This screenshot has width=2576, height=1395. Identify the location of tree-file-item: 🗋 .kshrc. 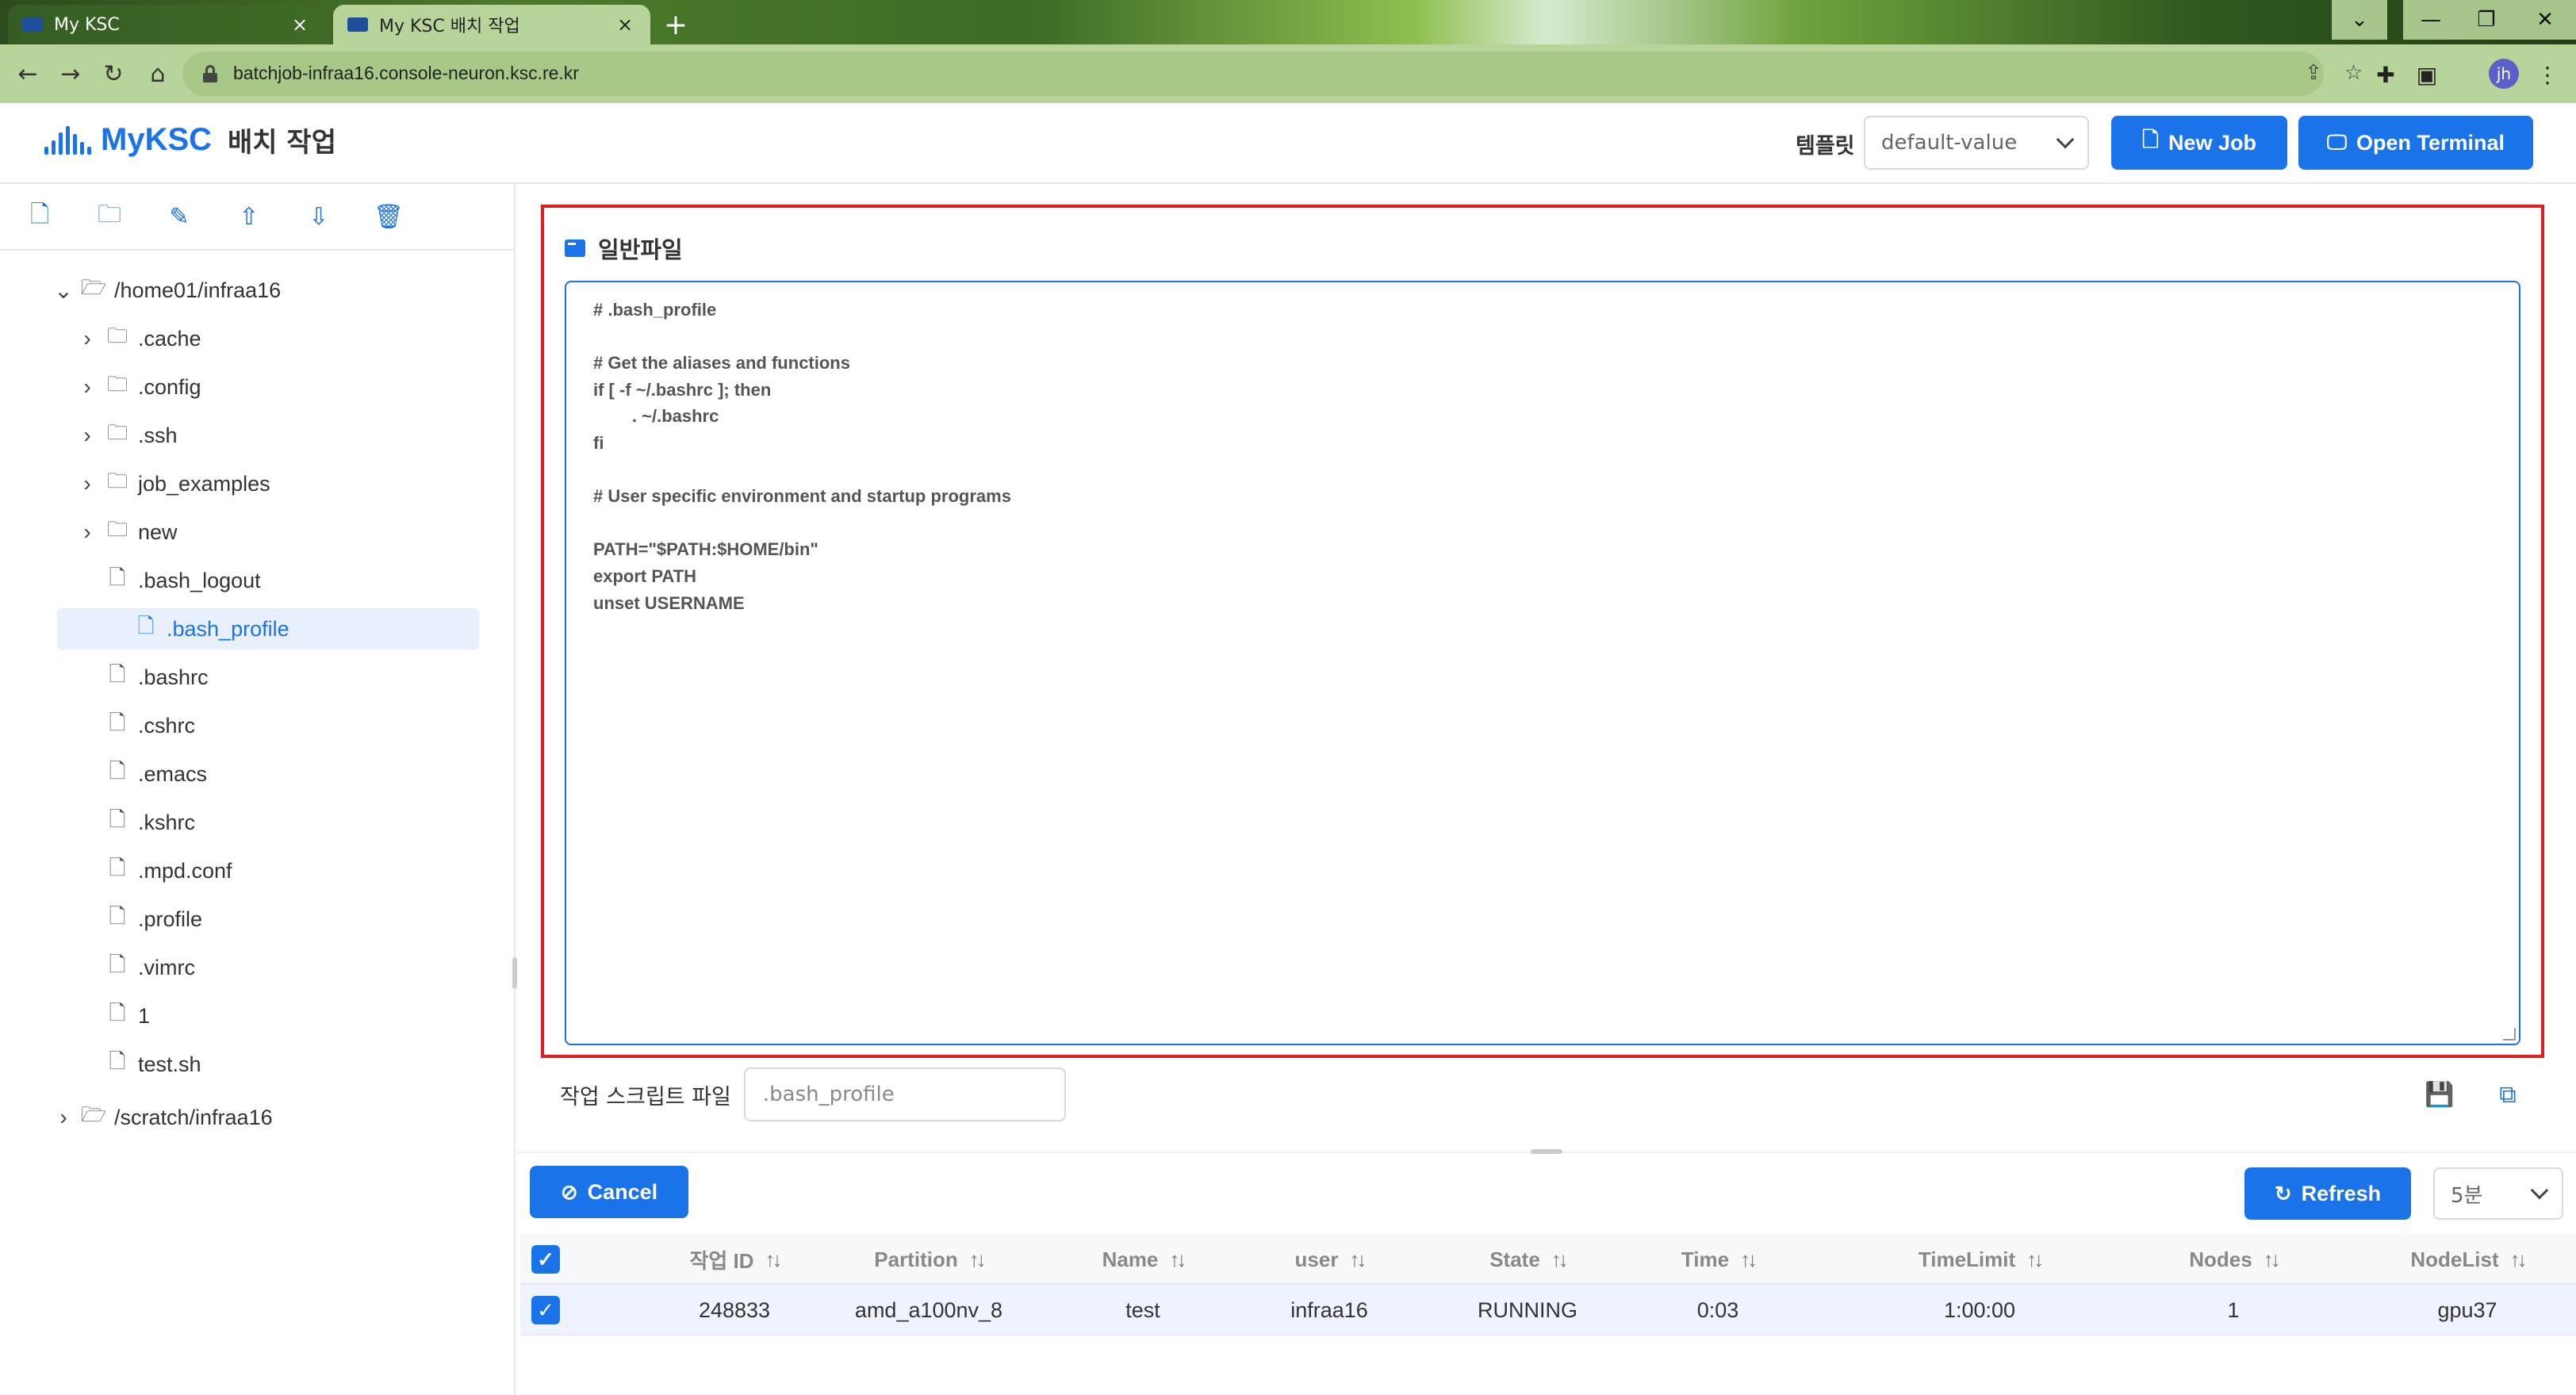
(271, 822).